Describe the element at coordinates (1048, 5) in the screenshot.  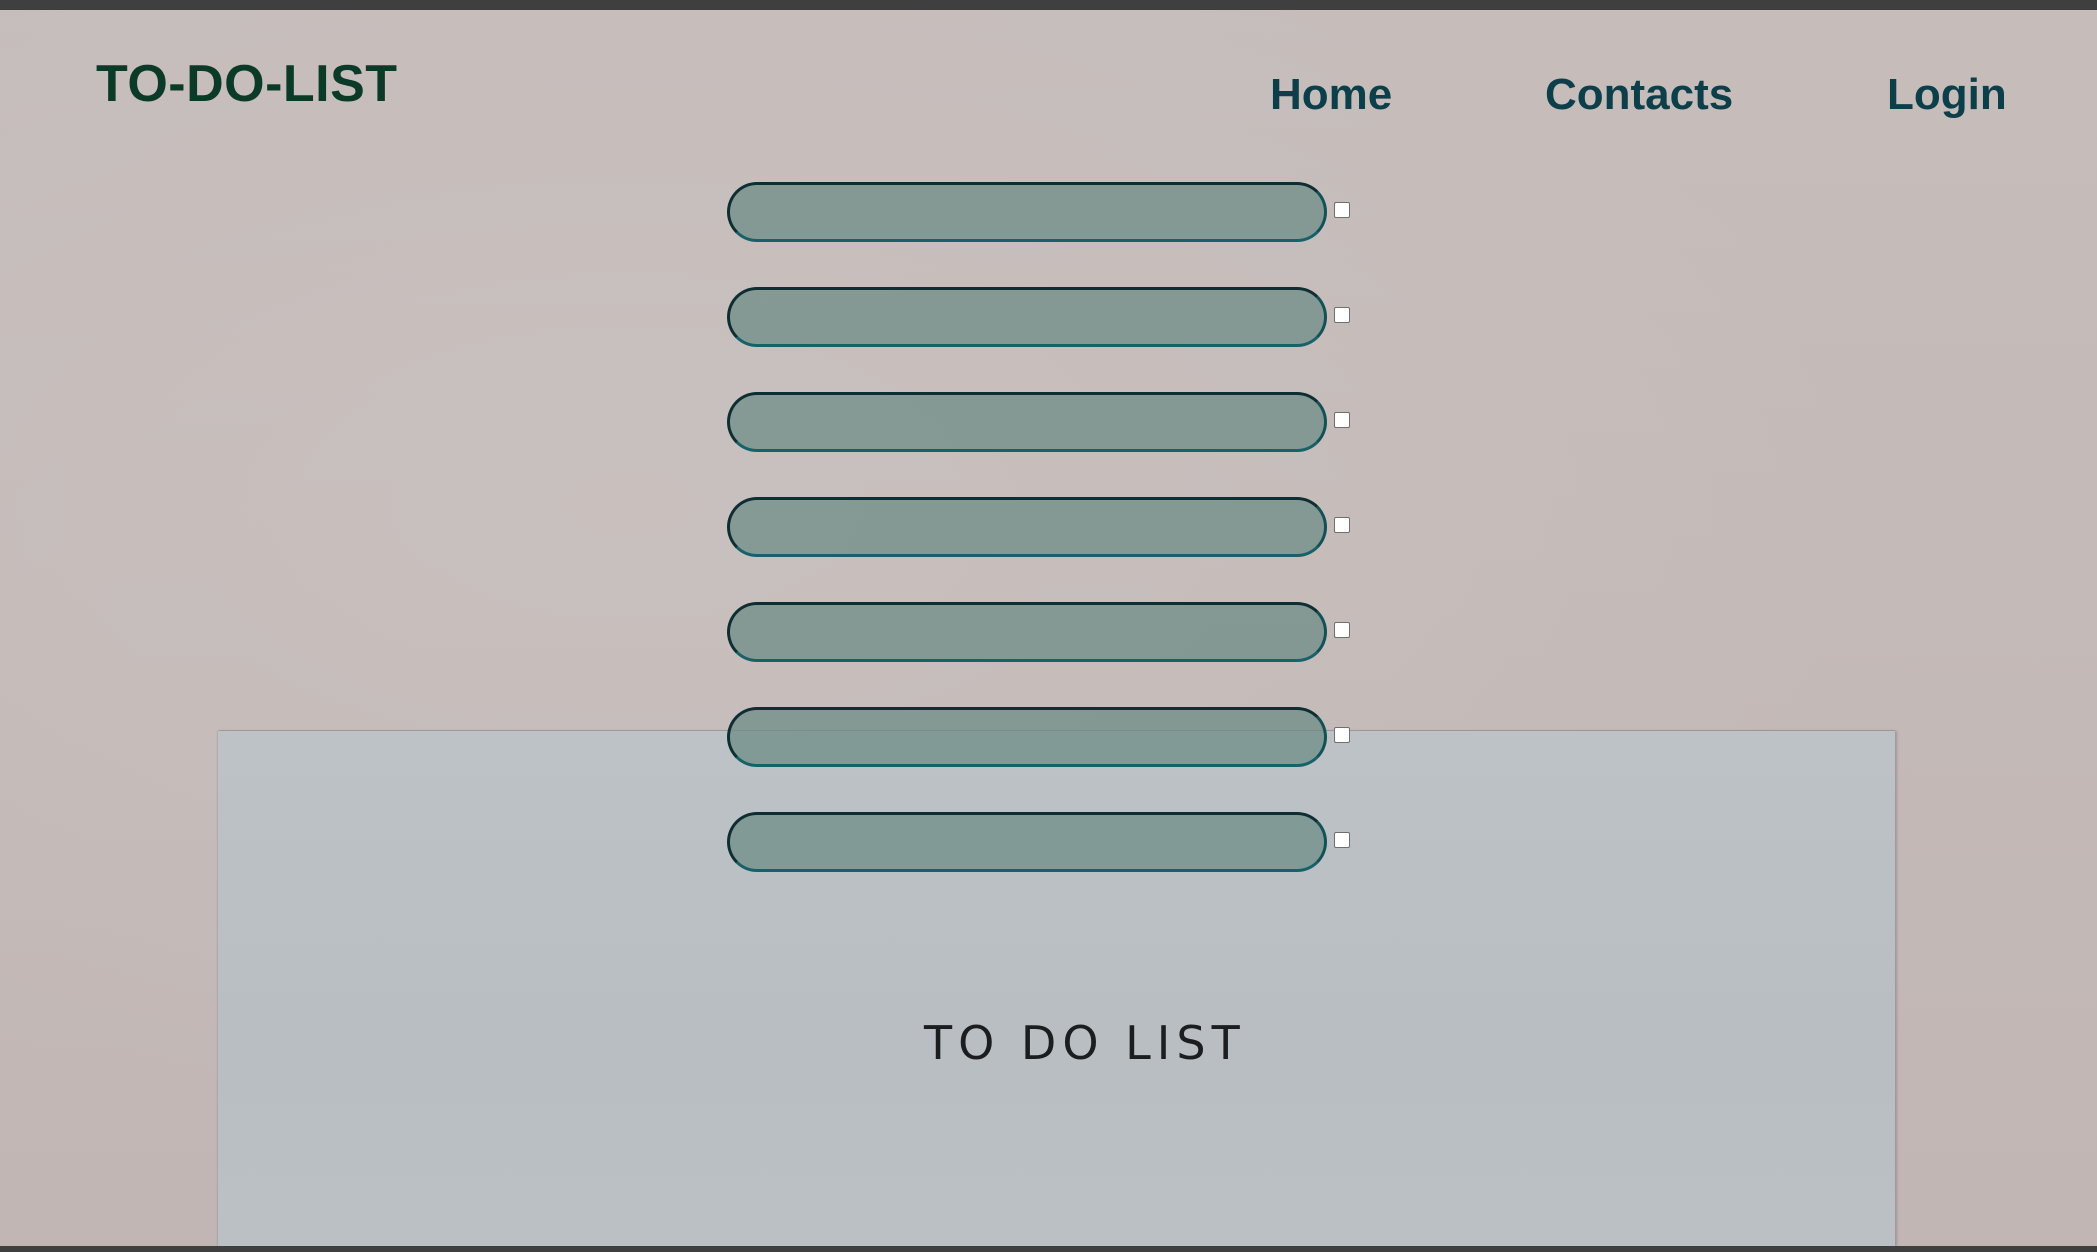
I see `window-top-border` at that location.